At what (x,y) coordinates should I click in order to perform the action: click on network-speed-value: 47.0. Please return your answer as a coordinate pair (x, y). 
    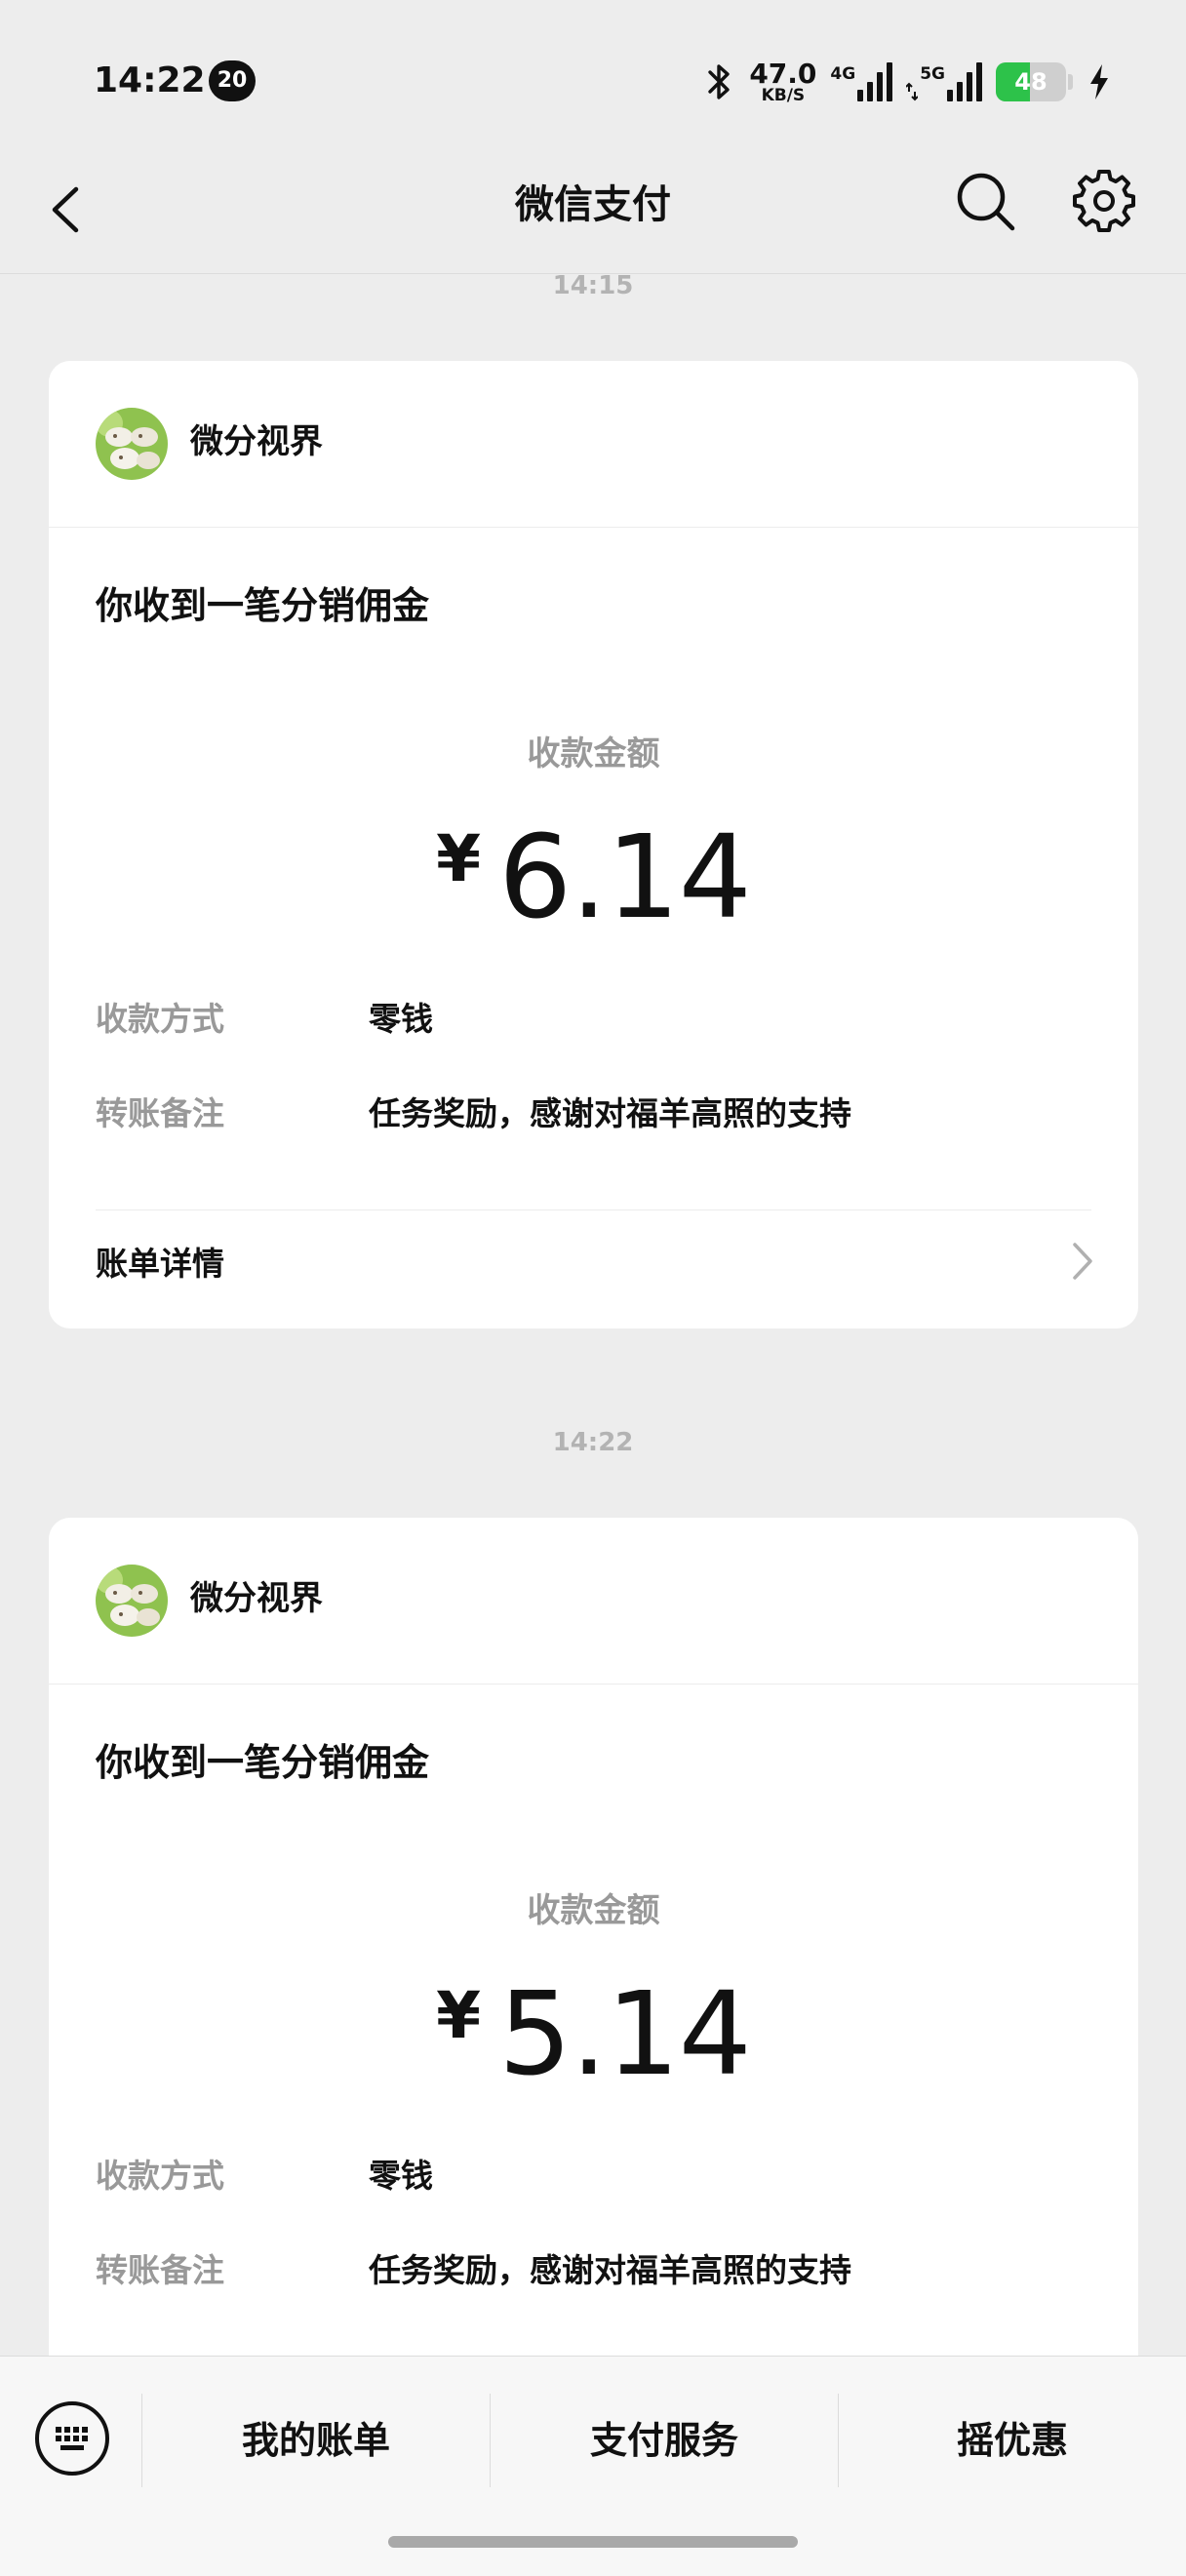
    Looking at the image, I should click on (783, 73).